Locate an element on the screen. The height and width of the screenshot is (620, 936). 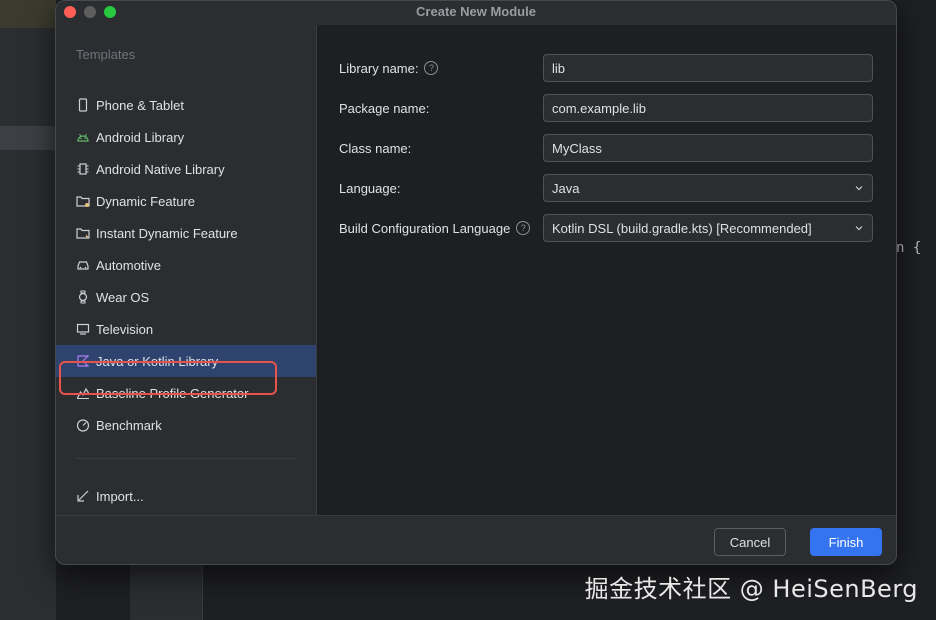
car-icon is located at coordinates (83, 265).